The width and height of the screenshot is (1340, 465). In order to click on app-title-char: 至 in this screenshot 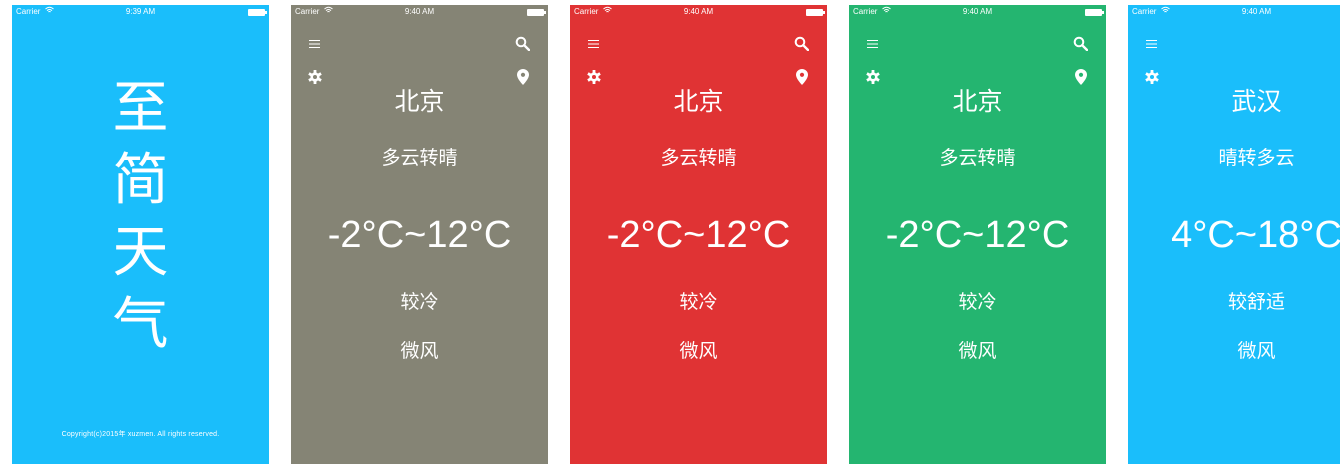, I will do `click(140, 108)`.